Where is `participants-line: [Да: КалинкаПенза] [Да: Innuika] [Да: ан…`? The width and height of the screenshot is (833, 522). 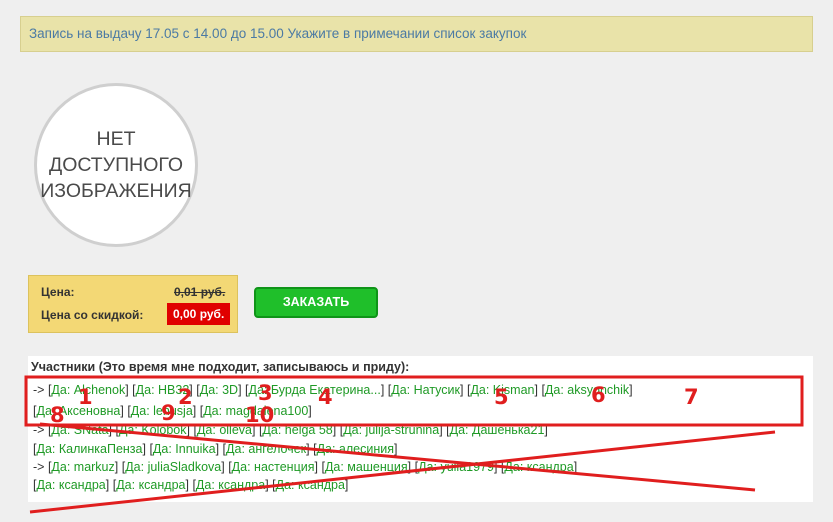 participants-line: [Да: КалинкаПенза] [Да: Innuika] [Да: ан… is located at coordinates (215, 449).